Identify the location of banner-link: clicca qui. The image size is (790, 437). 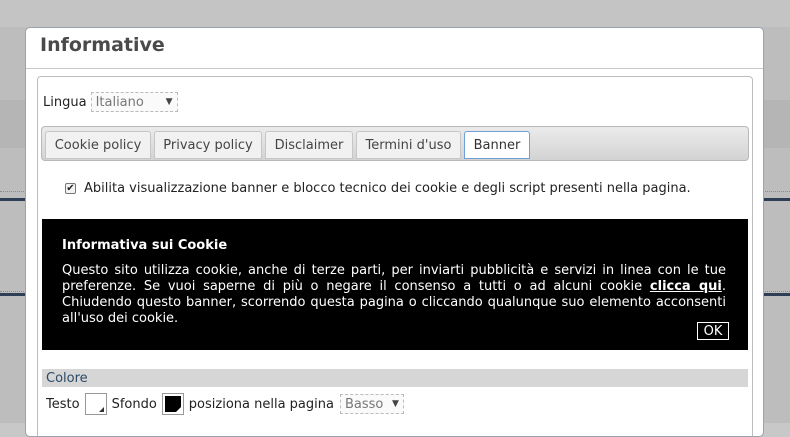
(686, 286).